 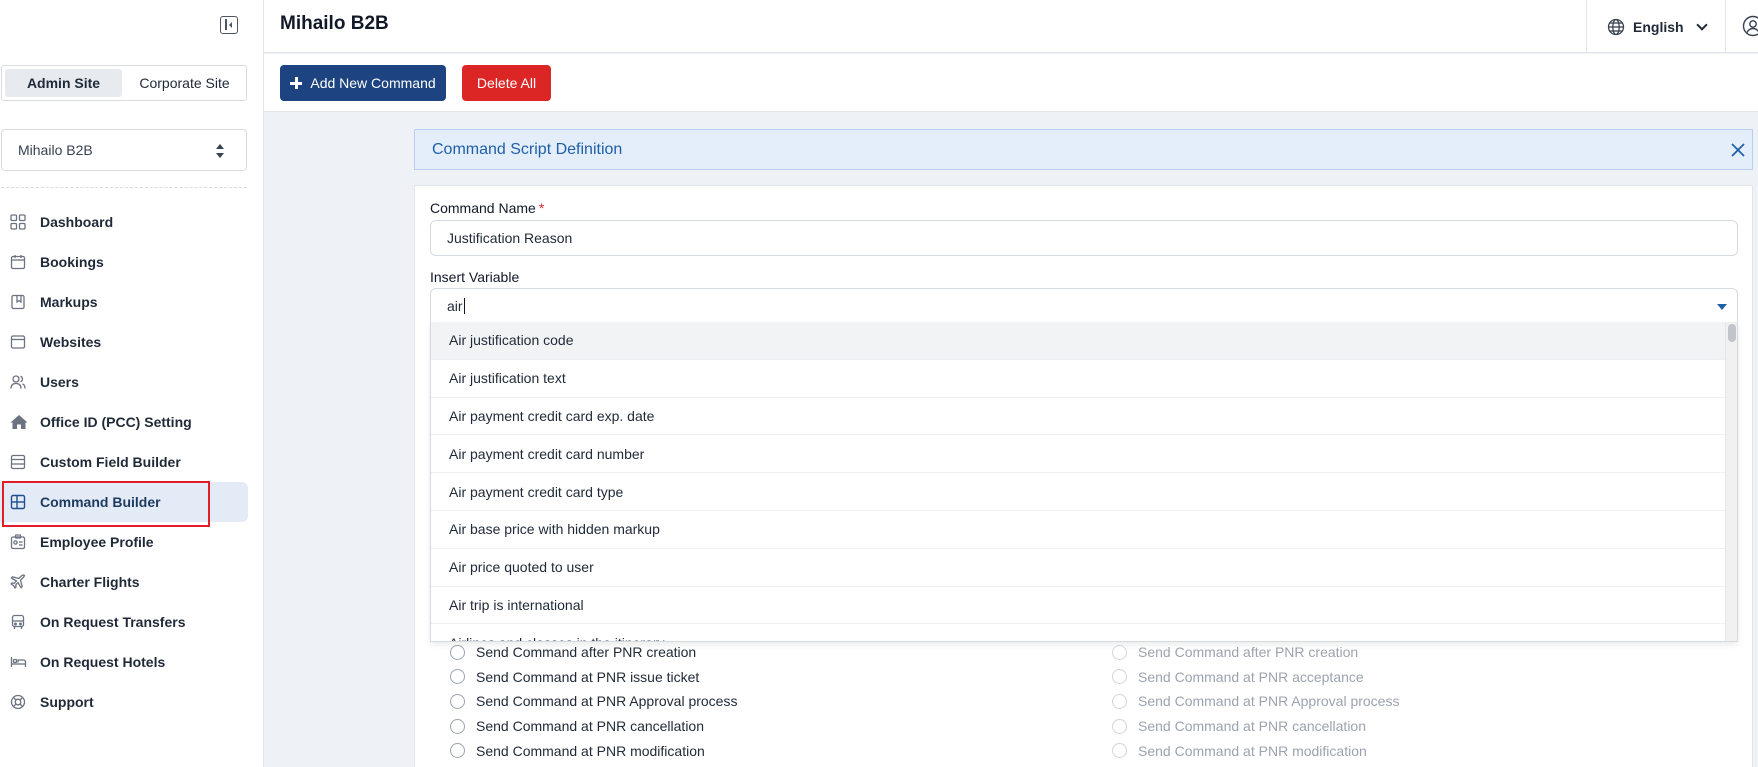 What do you see at coordinates (1750, 26) in the screenshot?
I see `user-avatar-icon` at bounding box center [1750, 26].